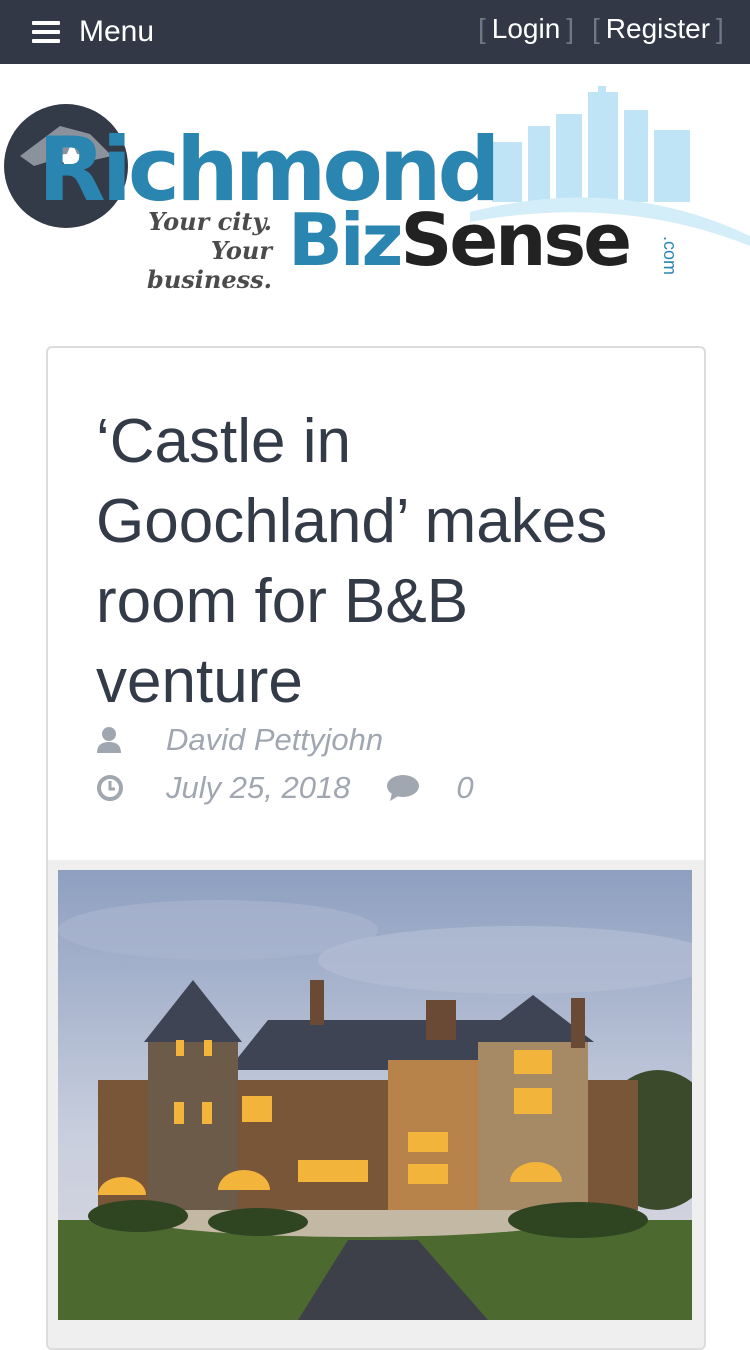 The height and width of the screenshot is (1350, 750). I want to click on article-author-row: David Pettyjohn, so click(239, 740).